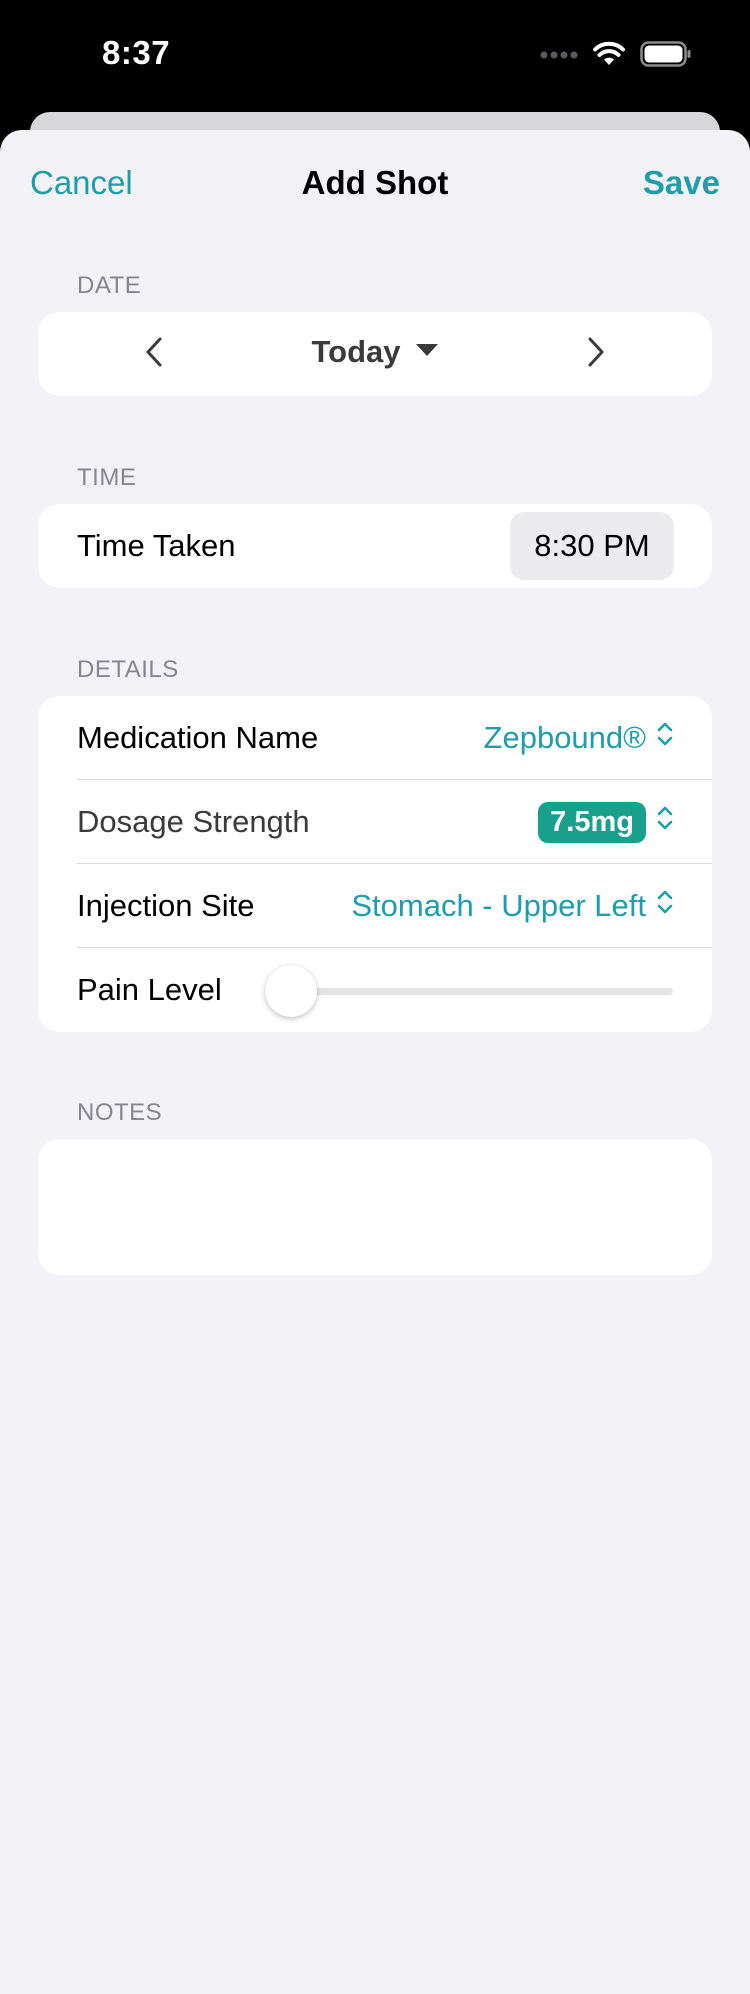 This screenshot has width=750, height=1994. Describe the element at coordinates (375, 56) in the screenshot. I see `status-bar: 8:37` at that location.